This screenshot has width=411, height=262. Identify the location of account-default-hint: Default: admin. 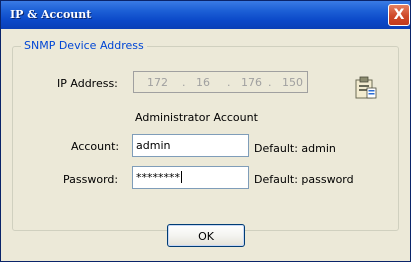
(295, 148).